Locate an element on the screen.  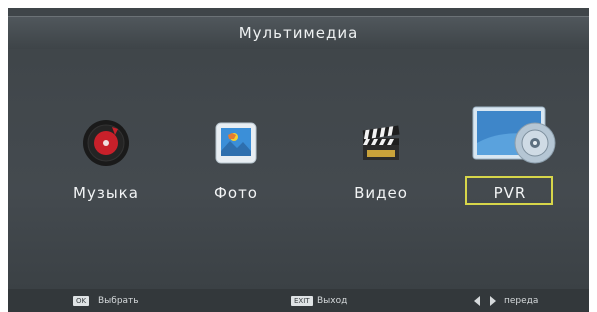
arrow-left-icon is located at coordinates (477, 301).